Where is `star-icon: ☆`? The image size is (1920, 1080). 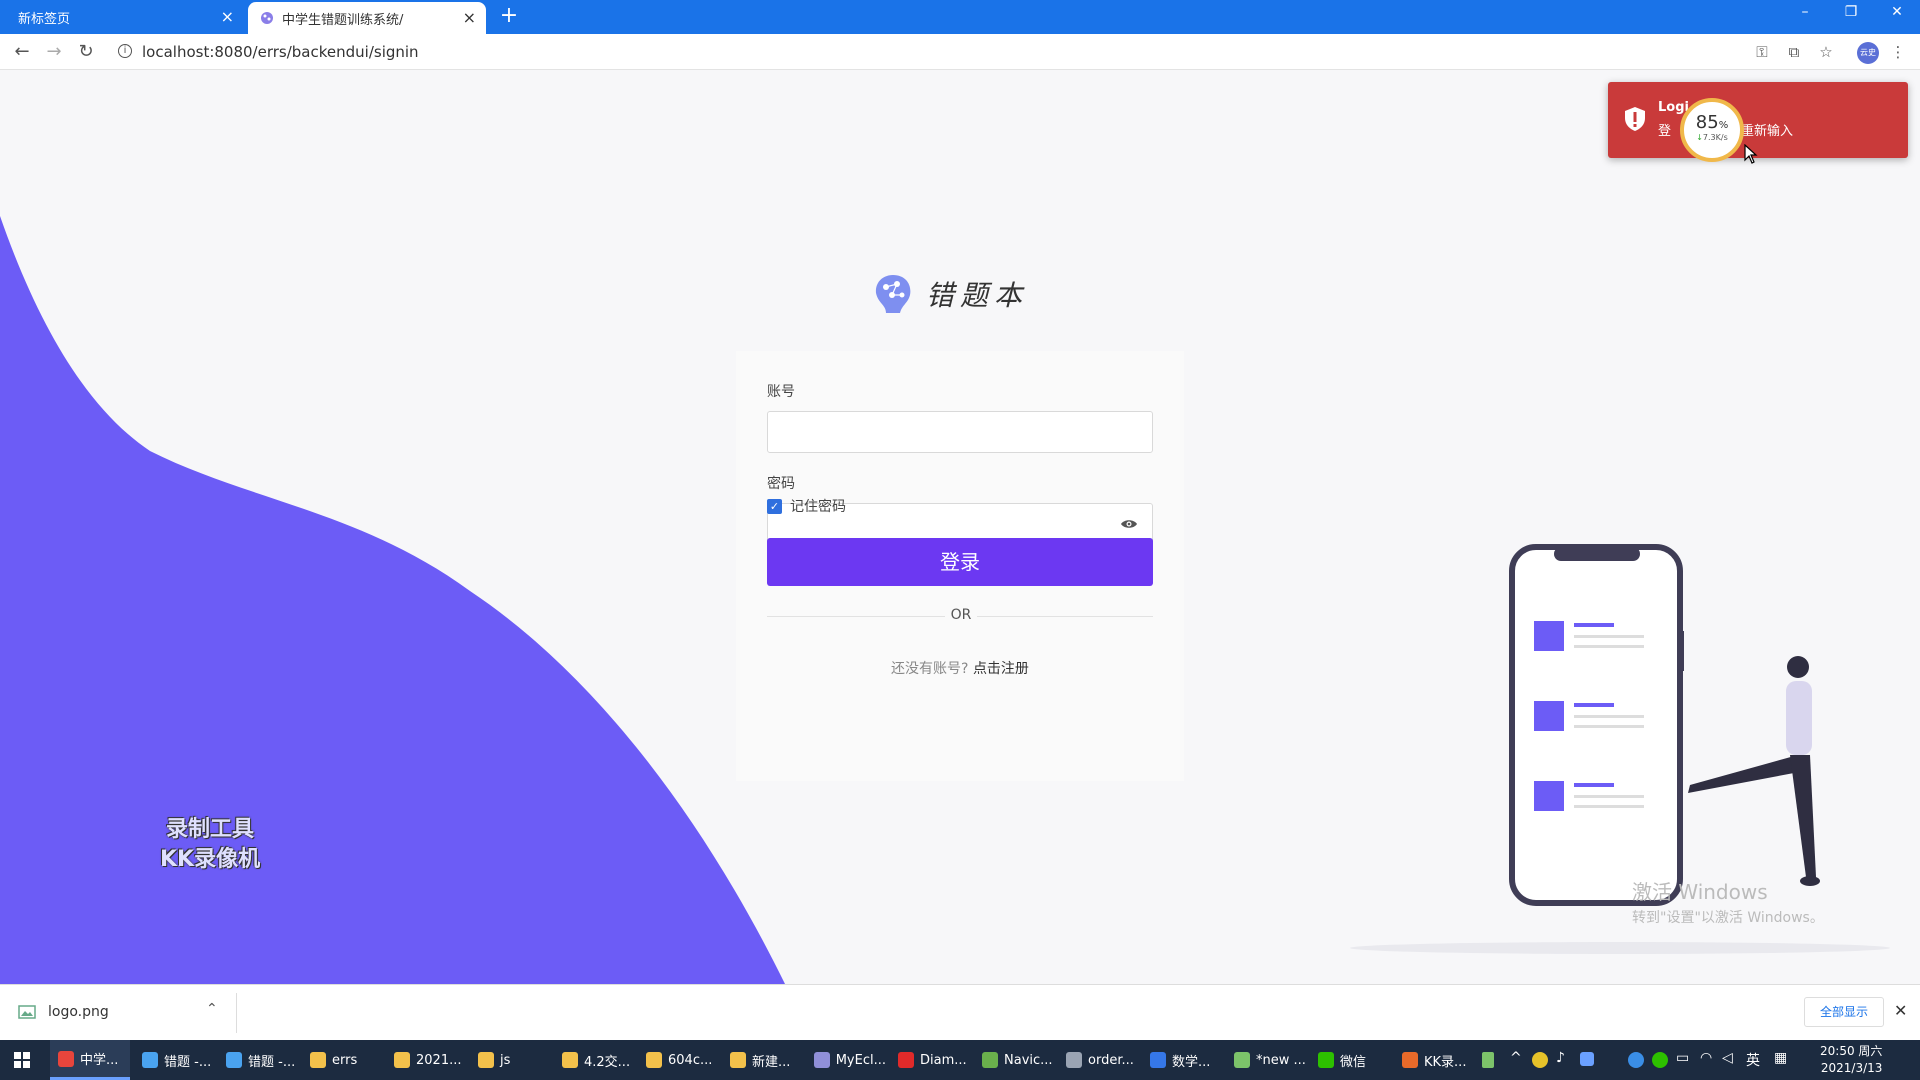 star-icon: ☆ is located at coordinates (1826, 52).